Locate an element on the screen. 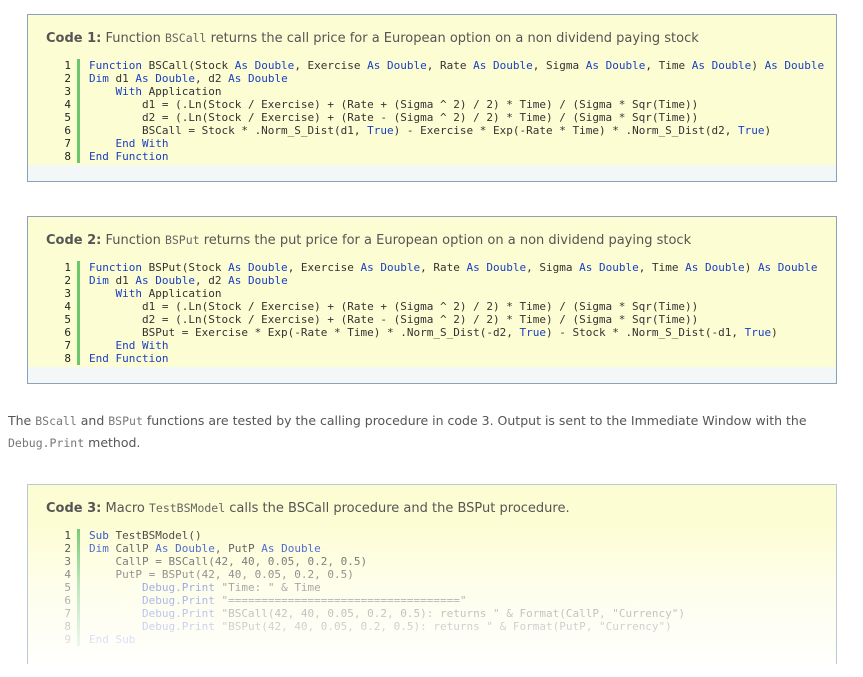  inline-code: BScall is located at coordinates (56, 421).